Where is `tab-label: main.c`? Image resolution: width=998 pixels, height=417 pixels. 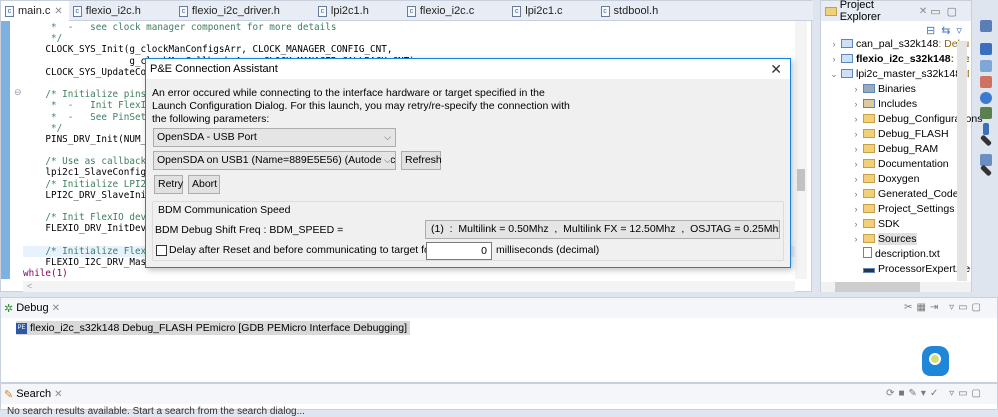 tab-label: main.c is located at coordinates (34, 11).